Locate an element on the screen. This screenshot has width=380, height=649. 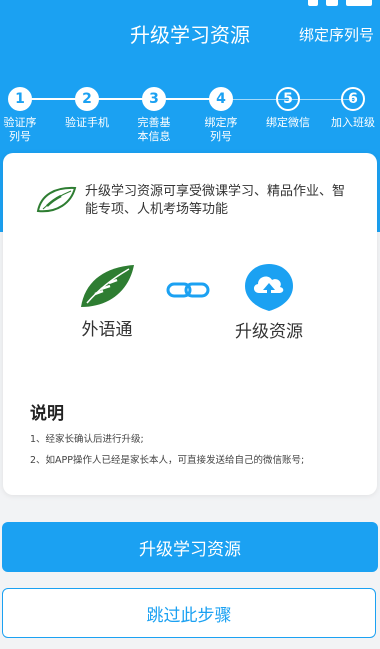
intro-row: 升级学习资源可享受微课学习、精品作业、智能专项、人机考场等功能 is located at coordinates (190, 201).